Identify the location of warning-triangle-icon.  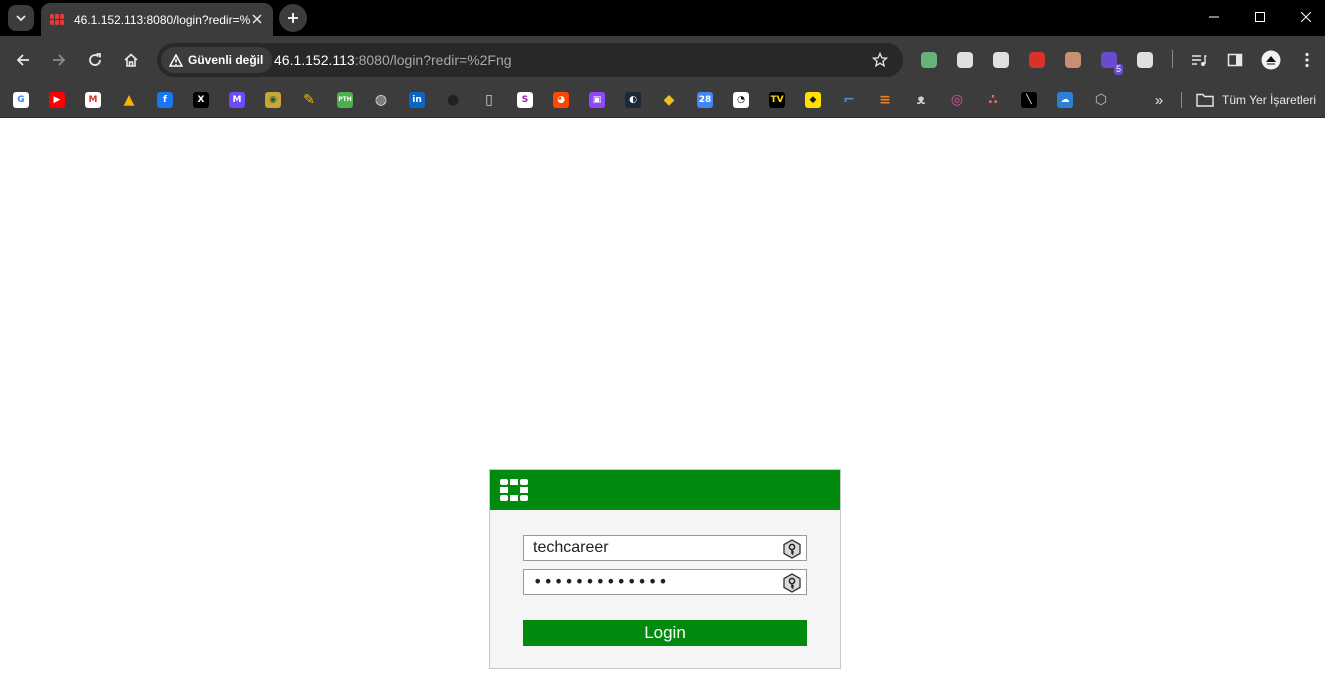
(176, 60).